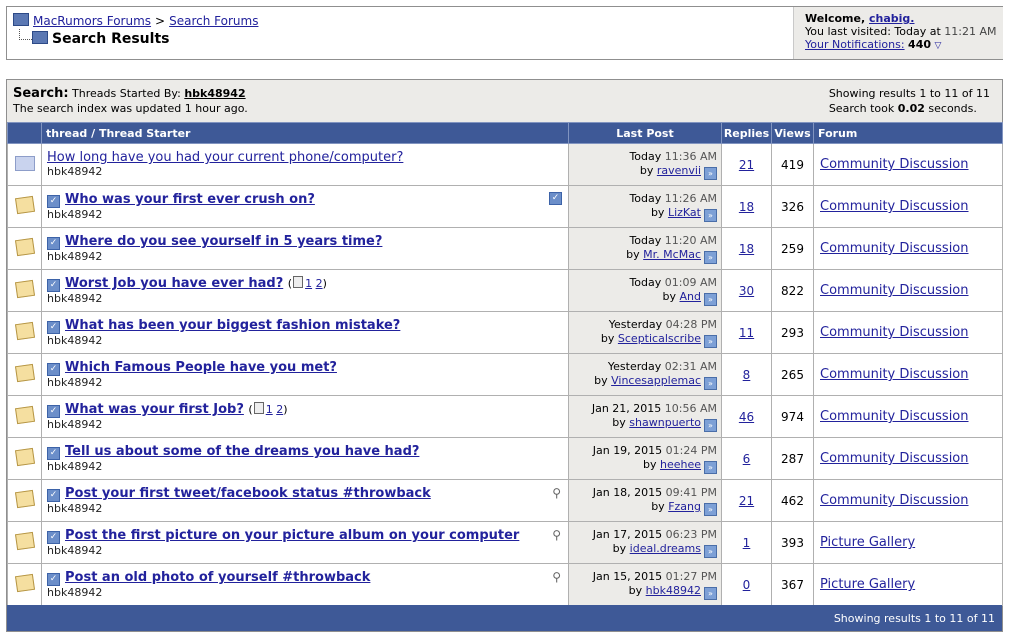  Describe the element at coordinates (746, 291) in the screenshot. I see `replies-count-link: 30` at that location.